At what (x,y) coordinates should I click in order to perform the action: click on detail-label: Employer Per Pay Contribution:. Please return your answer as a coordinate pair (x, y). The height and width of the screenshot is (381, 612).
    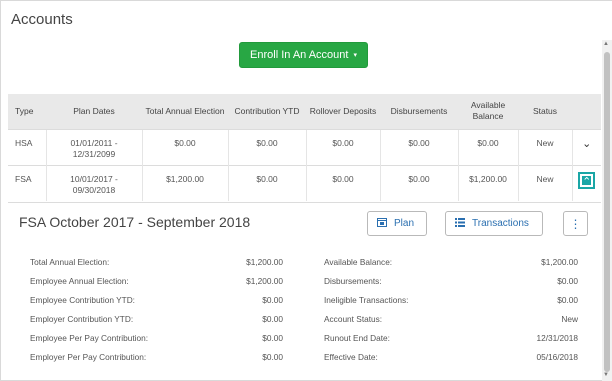
    Looking at the image, I should click on (88, 357).